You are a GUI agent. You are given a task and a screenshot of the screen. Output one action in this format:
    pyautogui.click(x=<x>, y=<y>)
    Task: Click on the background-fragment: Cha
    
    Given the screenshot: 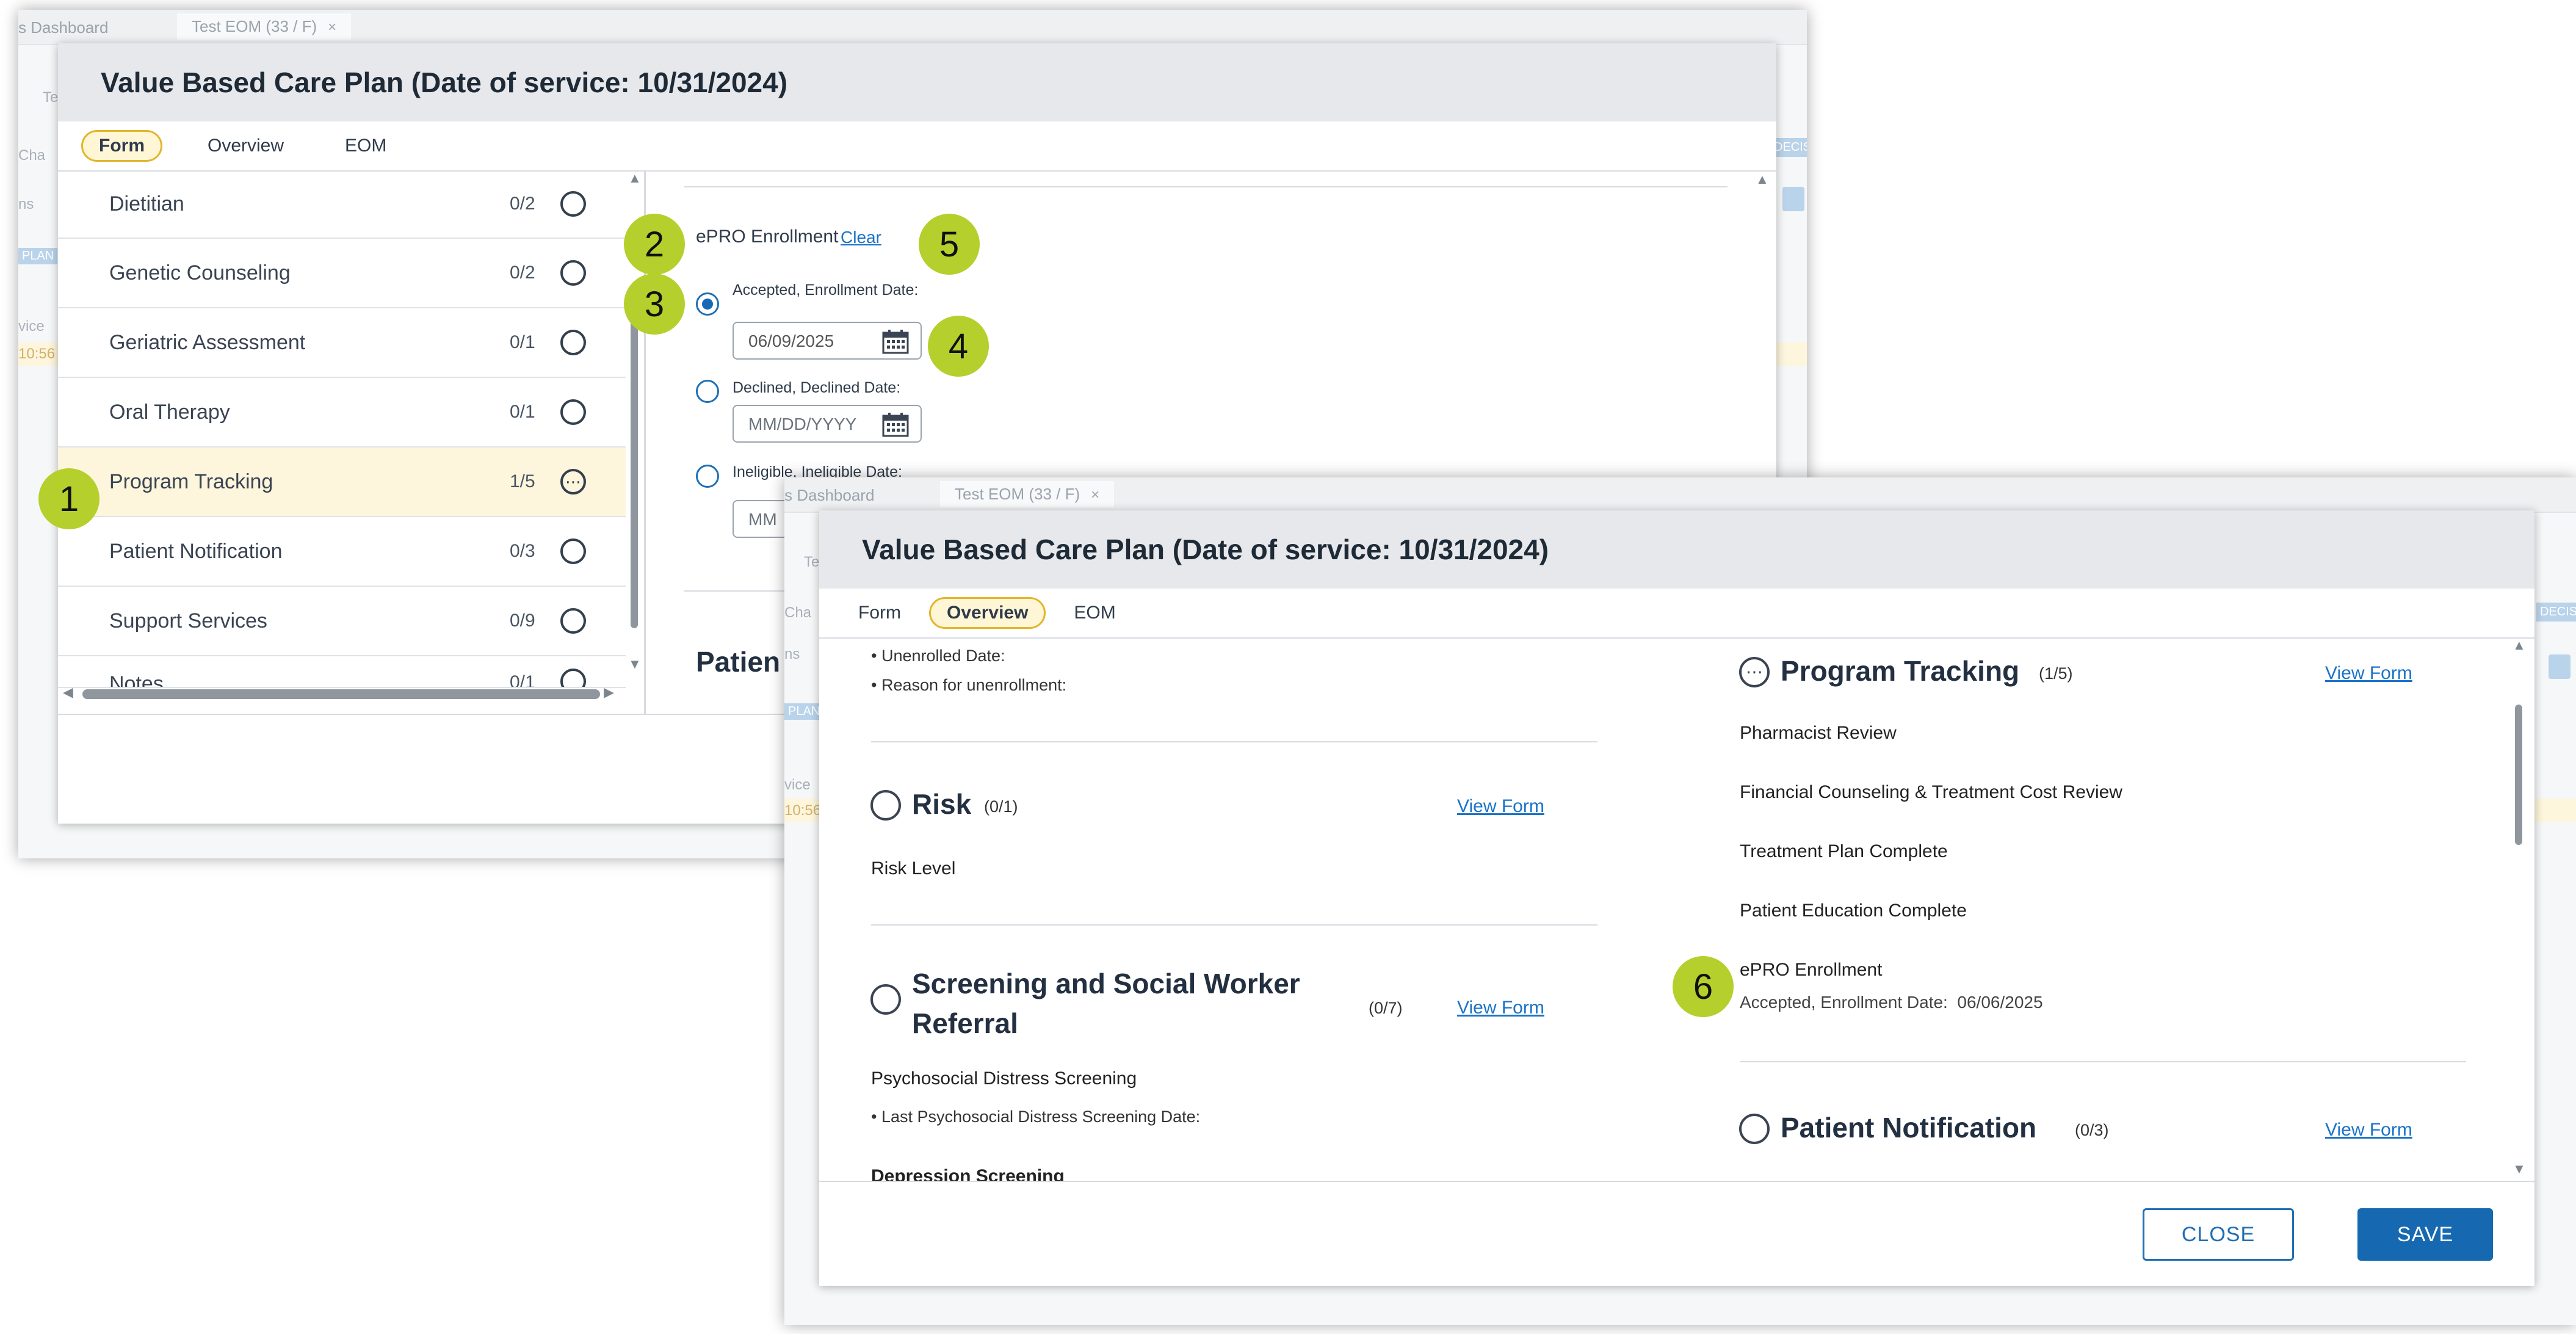 What is the action you would take?
    pyautogui.click(x=798, y=612)
    